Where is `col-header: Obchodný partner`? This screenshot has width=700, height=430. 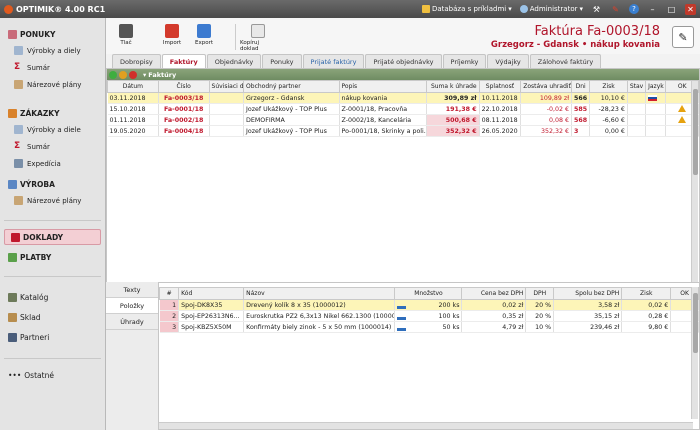
col-header: Obchodný partner is located at coordinates (291, 86).